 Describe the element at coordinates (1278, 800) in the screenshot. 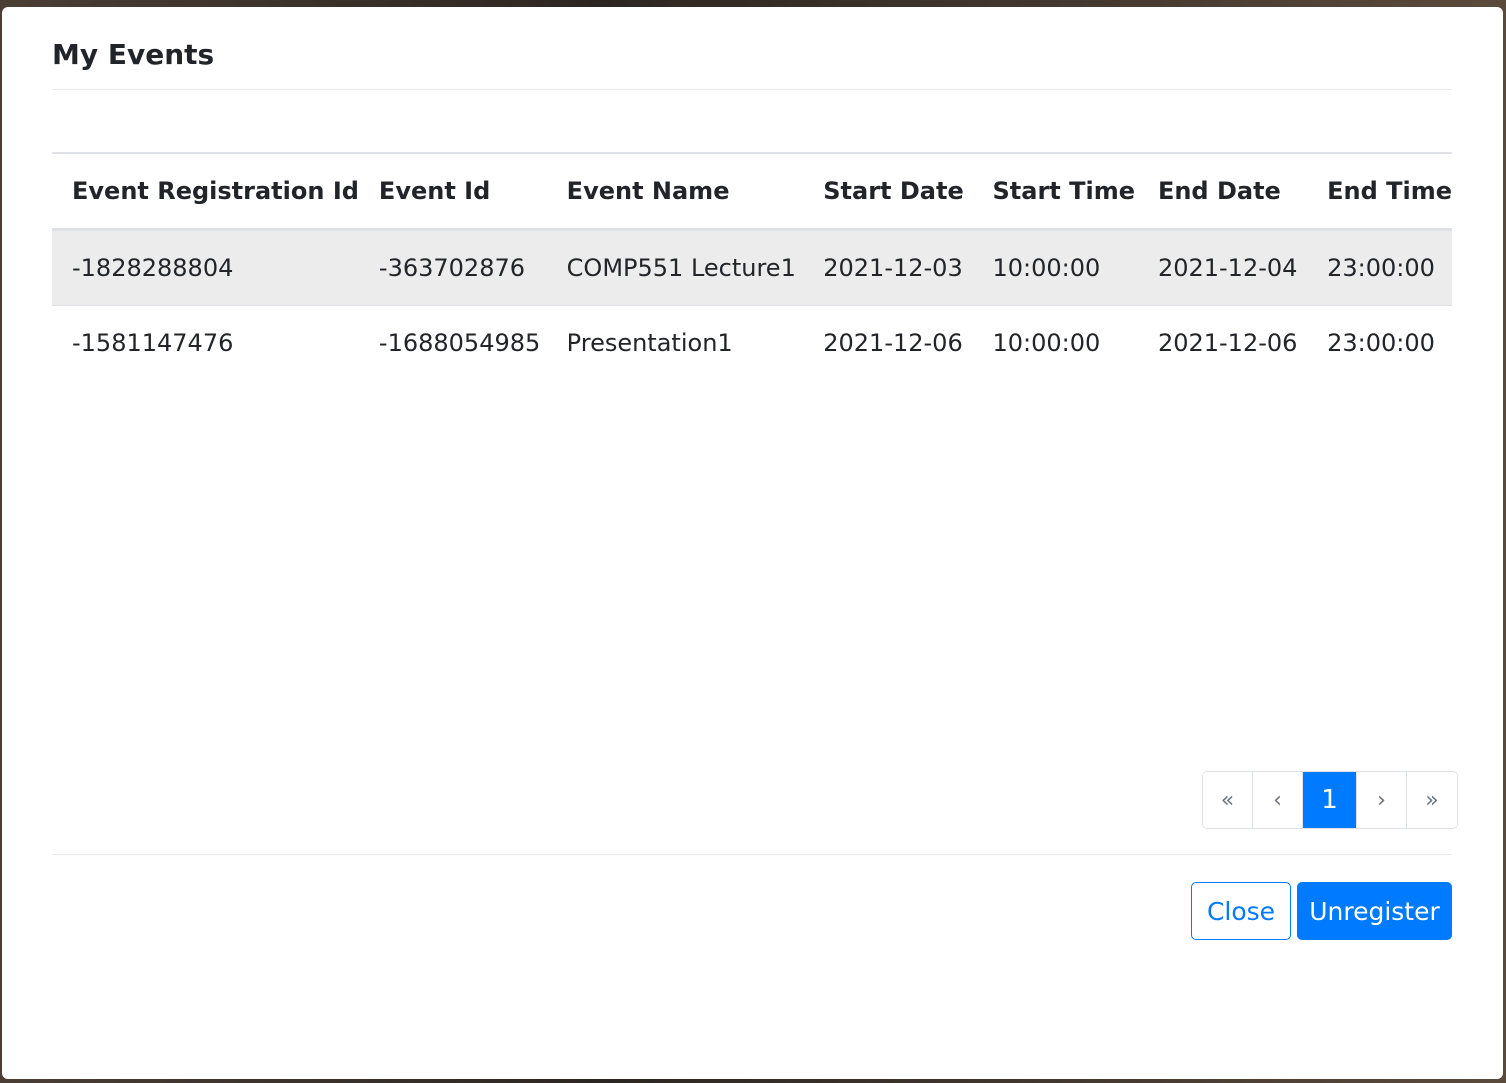

I see `pagination-prev-button: ‹` at that location.